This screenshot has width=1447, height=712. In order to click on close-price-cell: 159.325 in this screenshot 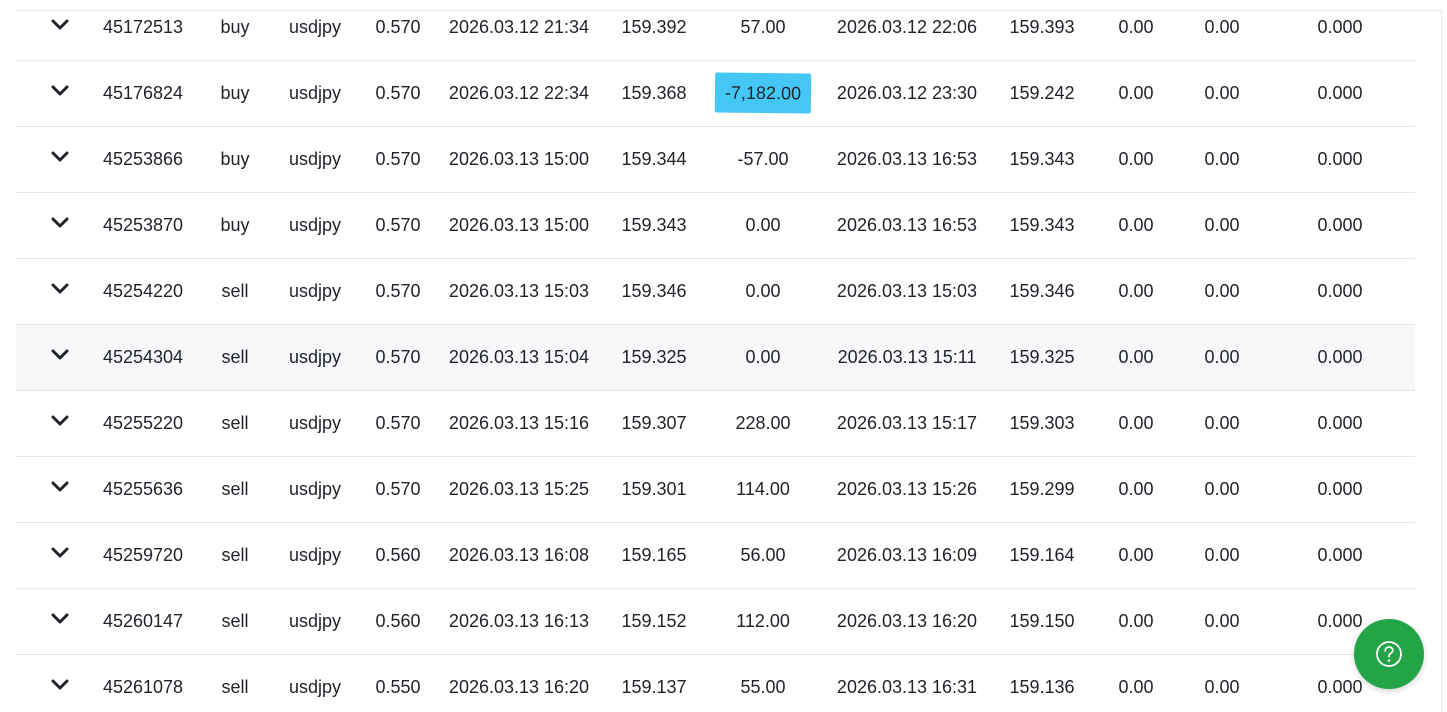, I will do `click(1042, 357)`.